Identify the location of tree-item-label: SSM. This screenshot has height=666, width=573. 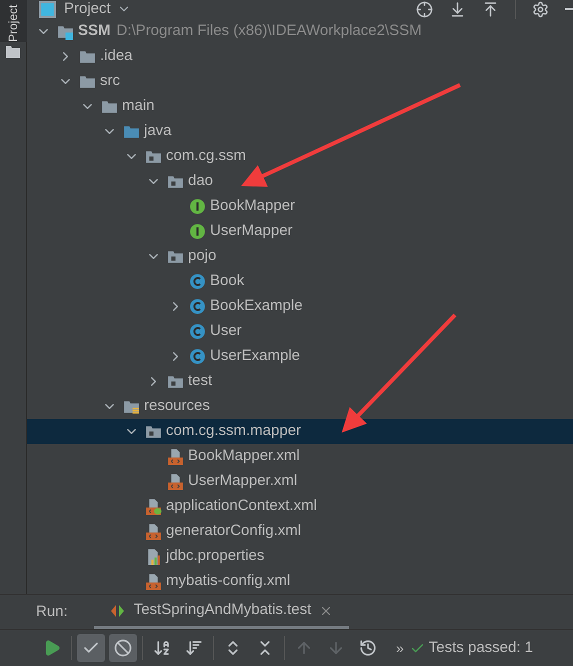
(94, 31).